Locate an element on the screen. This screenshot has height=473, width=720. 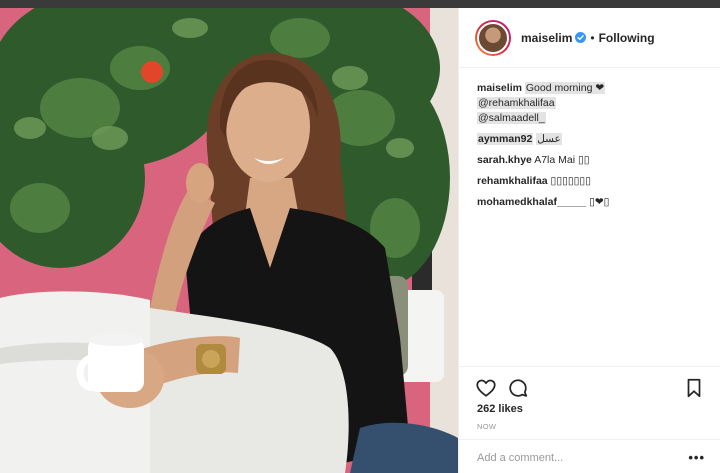
avatar is located at coordinates (493, 37).